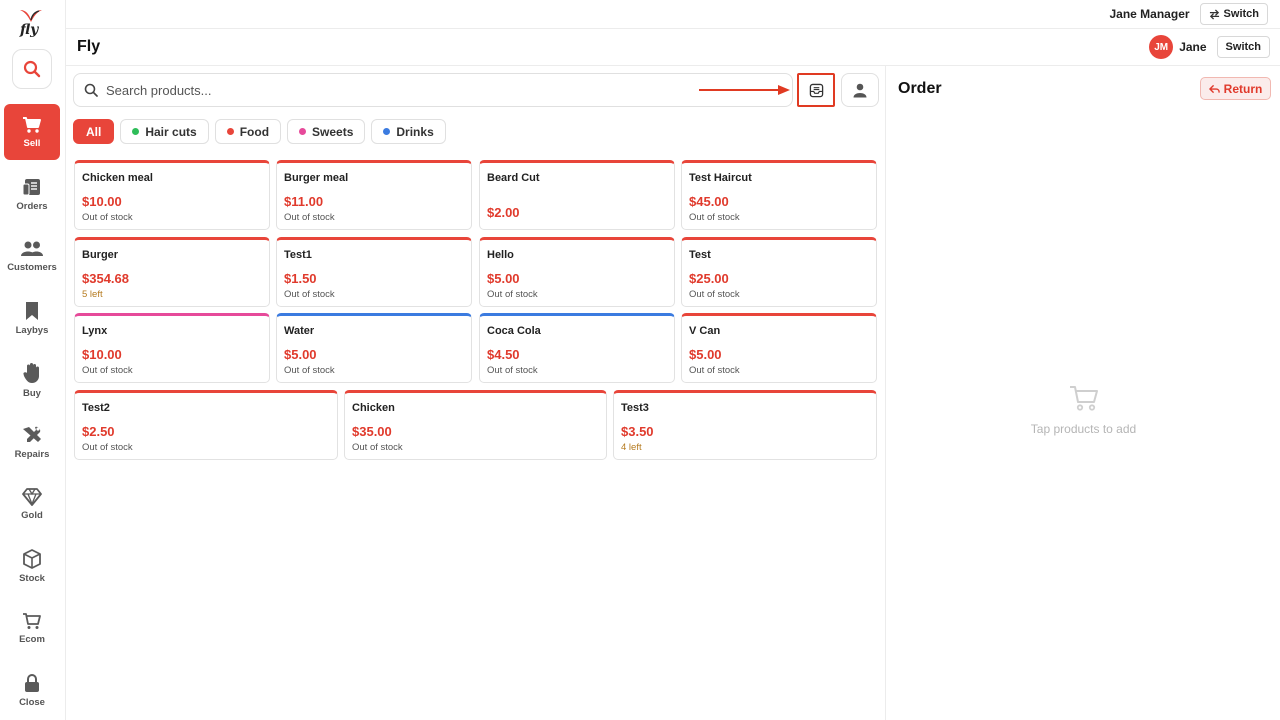 The height and width of the screenshot is (720, 1280). What do you see at coordinates (577, 348) in the screenshot?
I see `product-card: Coca Cola $4.50 Out of stock` at bounding box center [577, 348].